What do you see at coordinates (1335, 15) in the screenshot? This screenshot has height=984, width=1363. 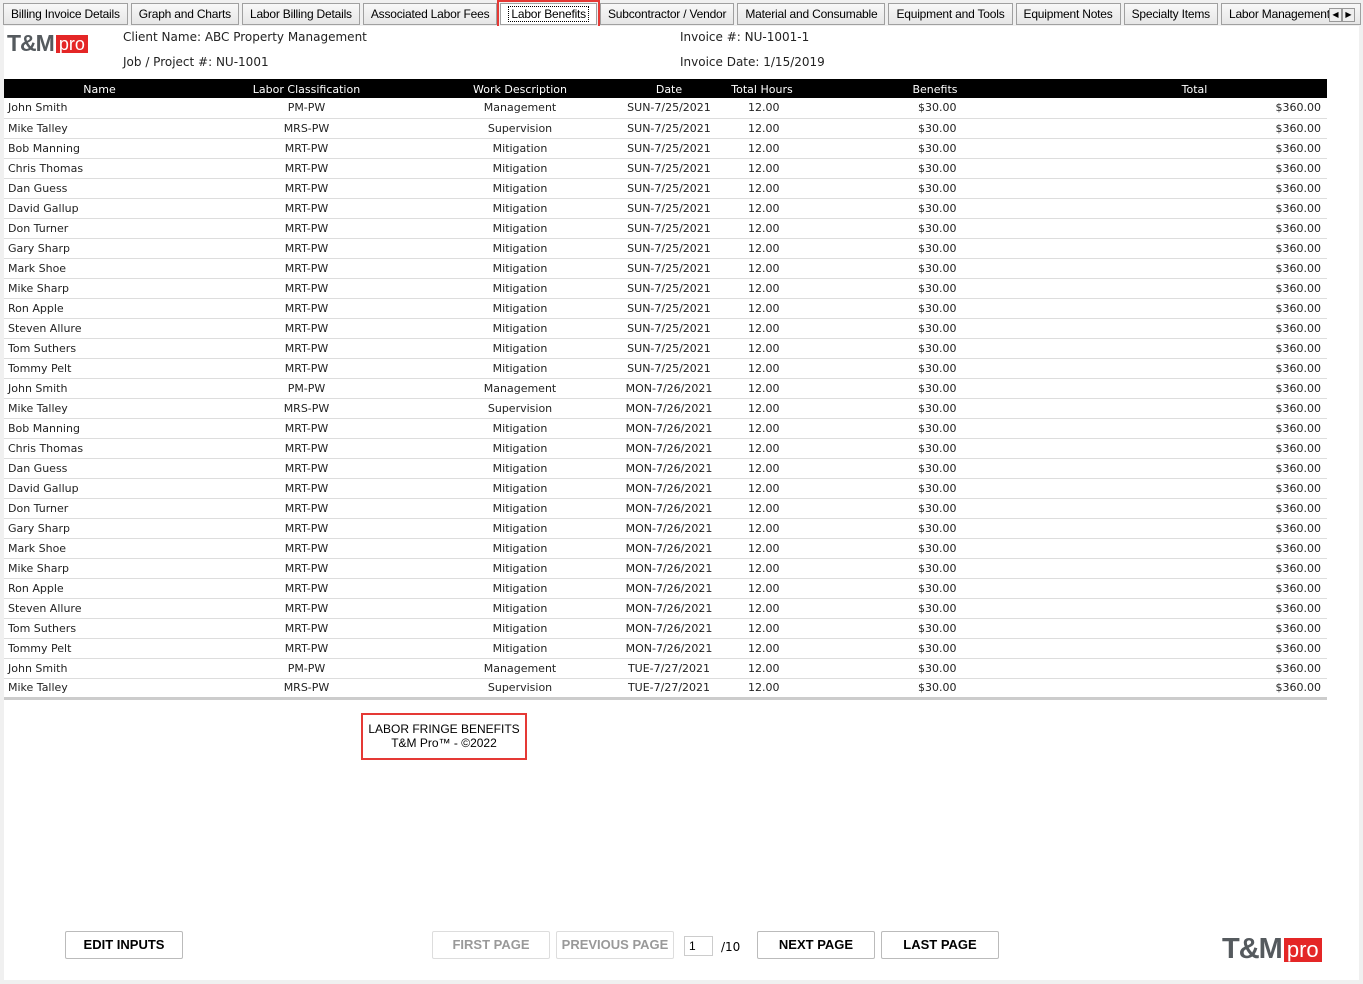 I see `scroll-left-icon: ◀` at bounding box center [1335, 15].